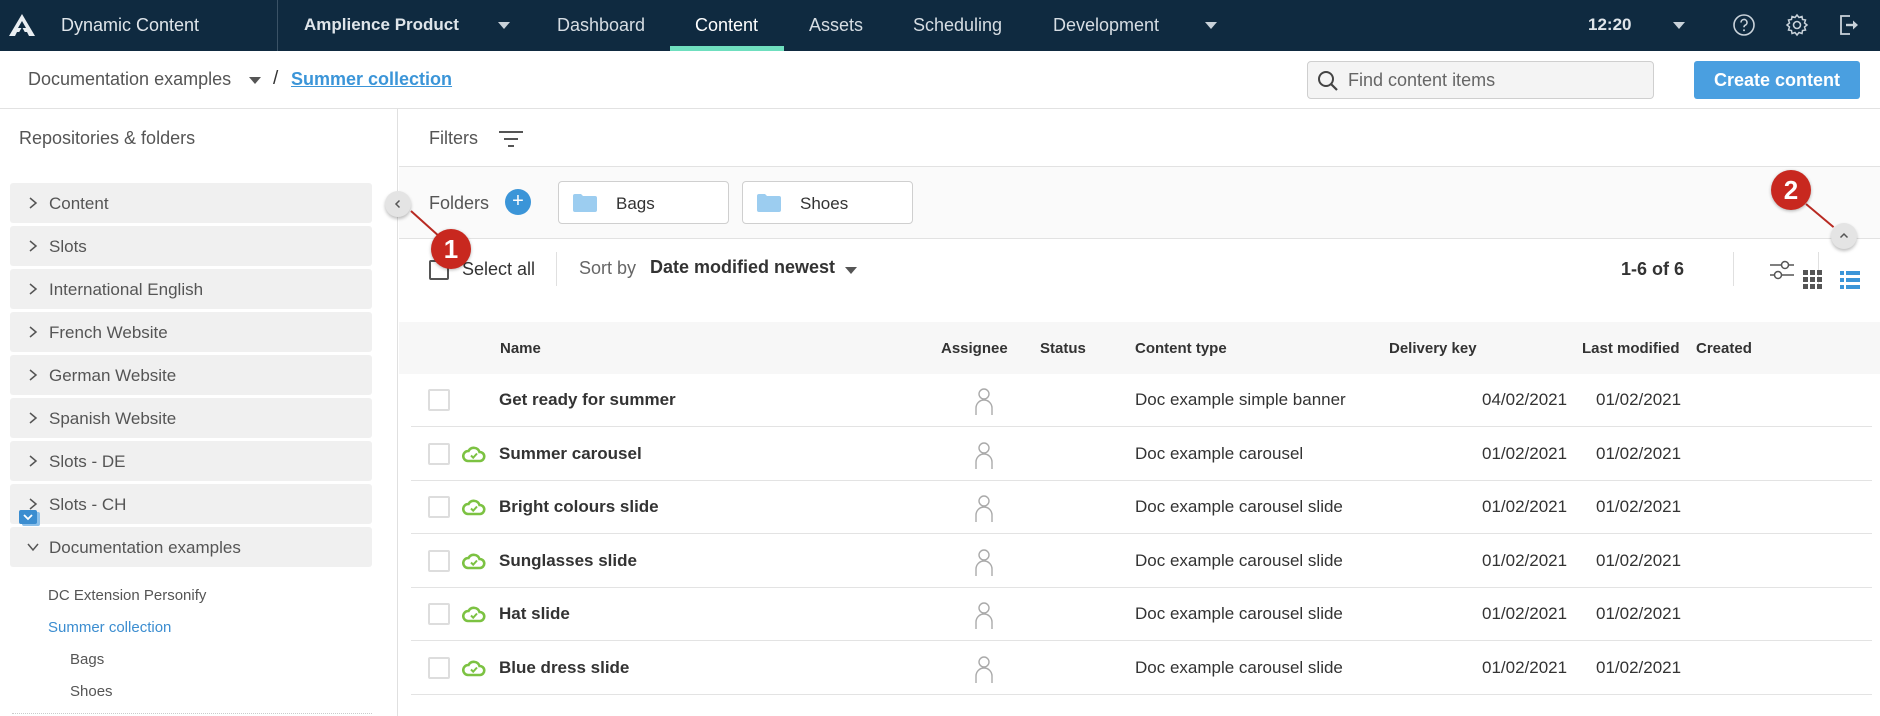 The width and height of the screenshot is (1880, 716). I want to click on column-header-created: Created, so click(1724, 348).